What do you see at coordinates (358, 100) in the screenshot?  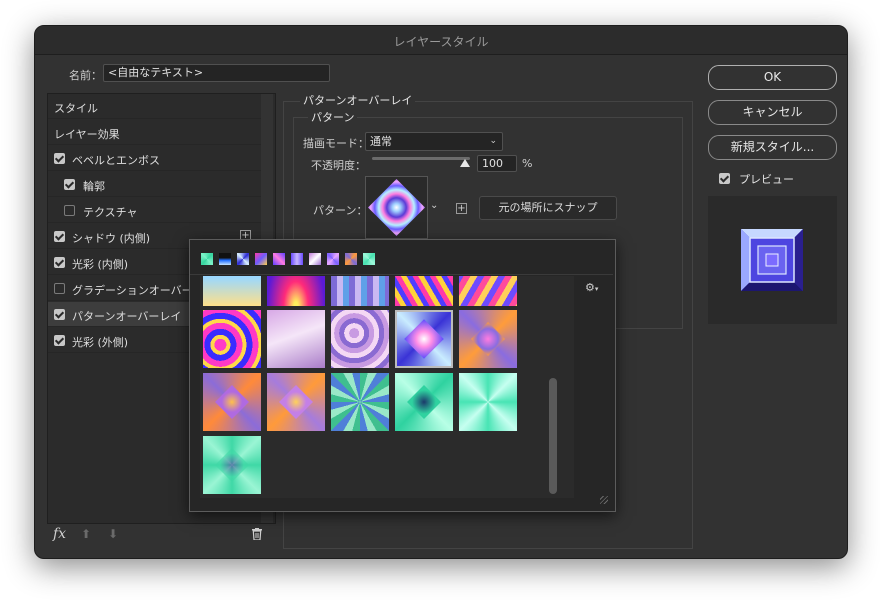 I see `section-title: パターンオーバーレイ` at bounding box center [358, 100].